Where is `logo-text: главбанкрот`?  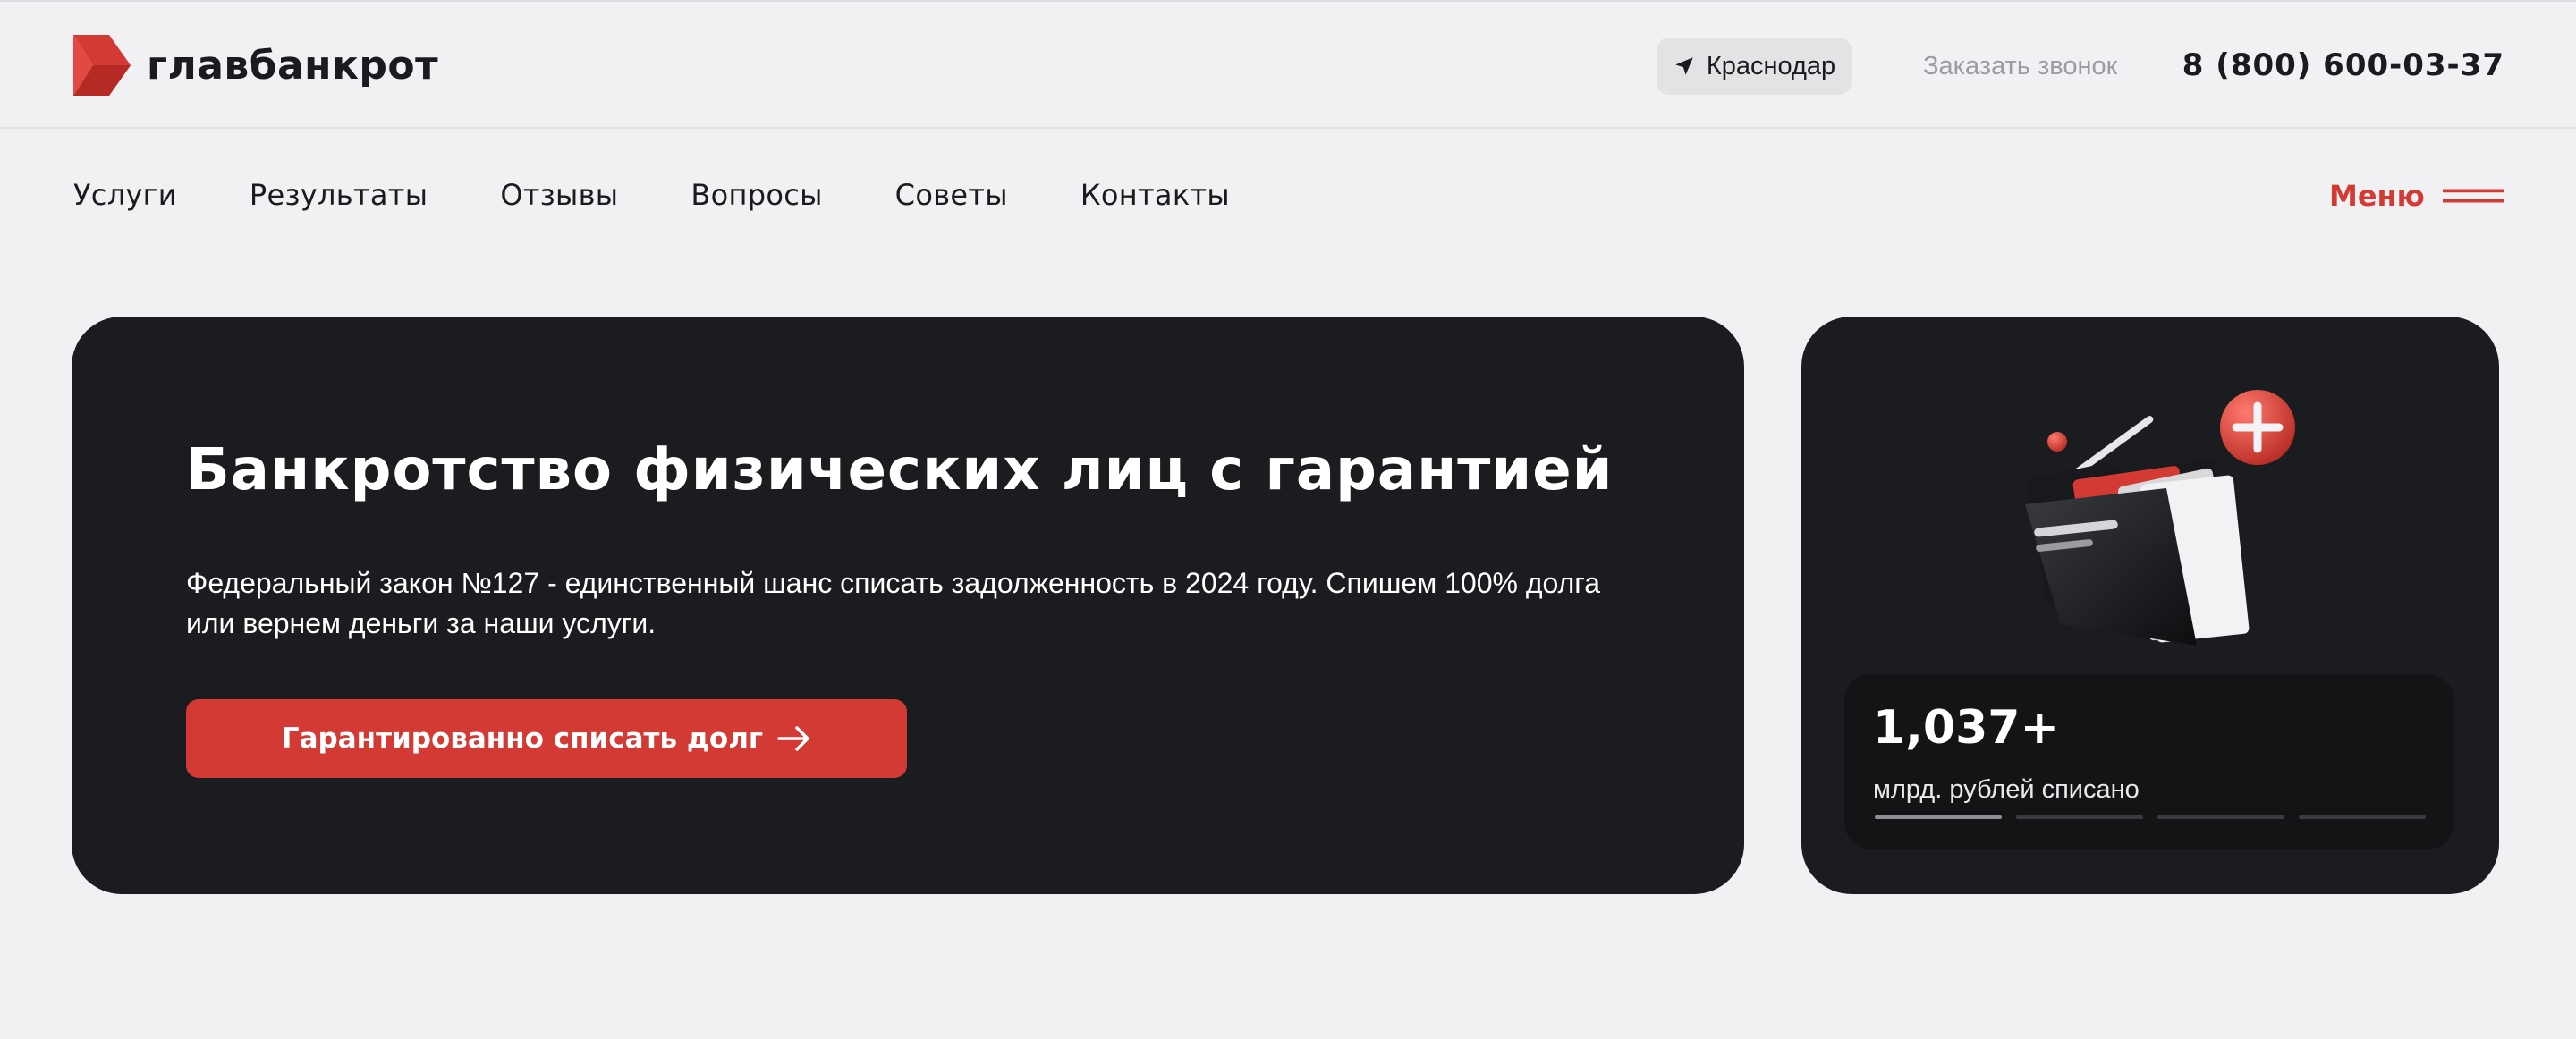
logo-text: главбанкрот is located at coordinates (293, 65).